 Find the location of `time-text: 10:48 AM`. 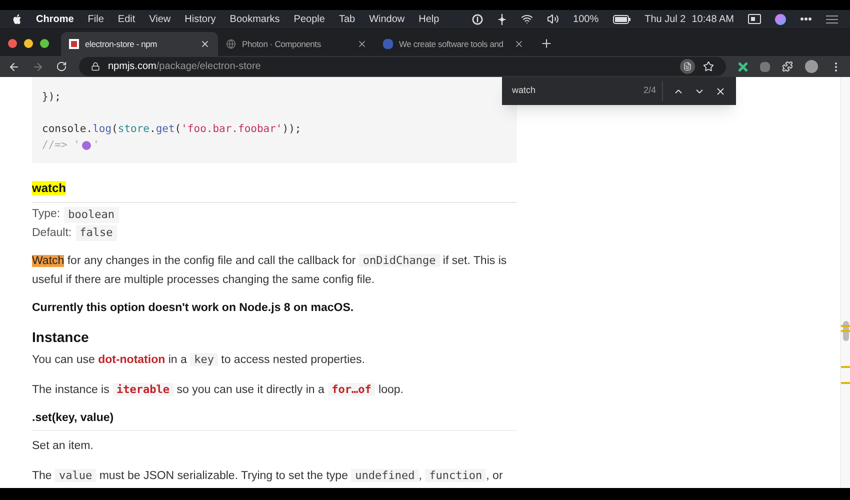

time-text: 10:48 AM is located at coordinates (713, 19).